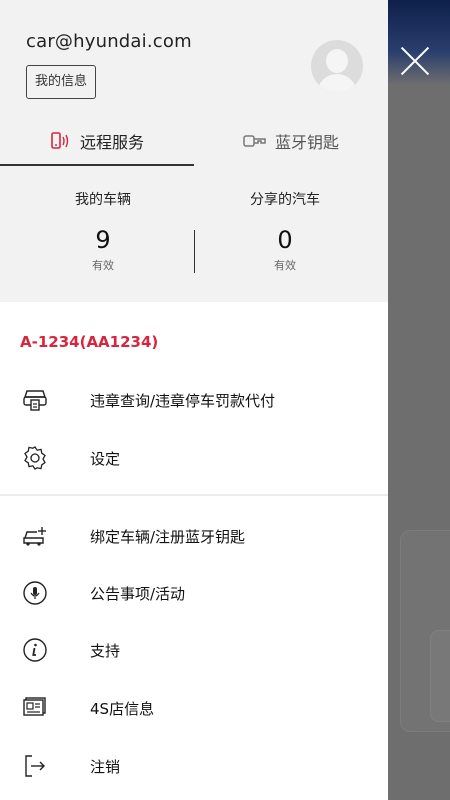 The width and height of the screenshot is (450, 800). I want to click on microphone-icon, so click(35, 593).